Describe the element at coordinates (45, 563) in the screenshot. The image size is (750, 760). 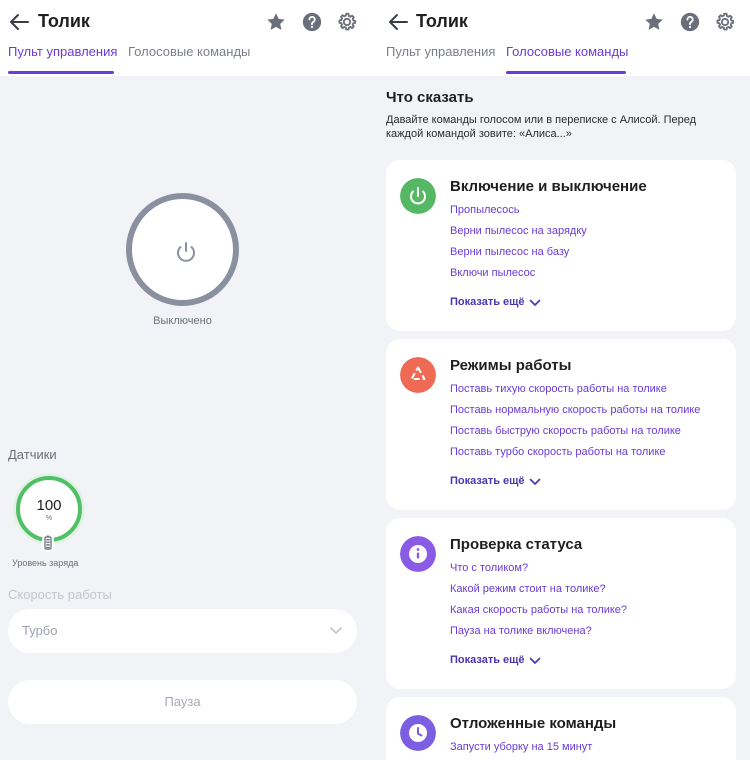
I see `battery-label: Уровень заряда` at that location.